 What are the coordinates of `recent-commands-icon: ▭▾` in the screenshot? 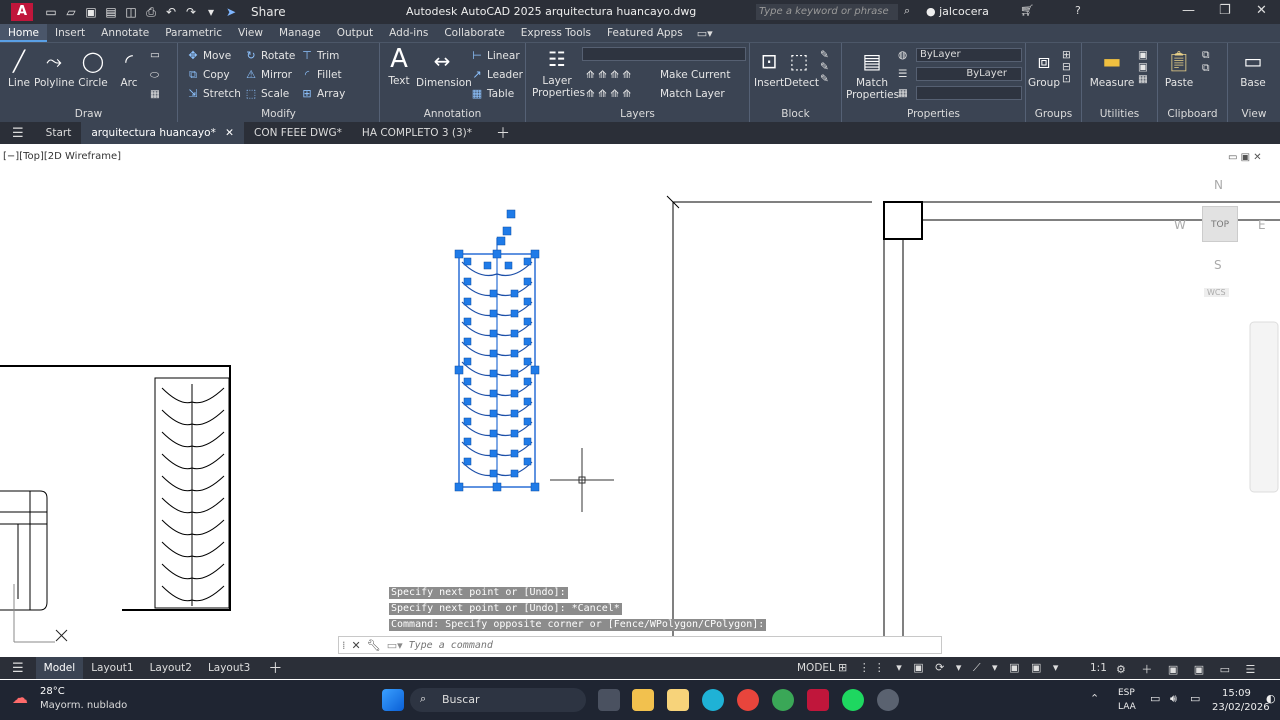 It's located at (395, 645).